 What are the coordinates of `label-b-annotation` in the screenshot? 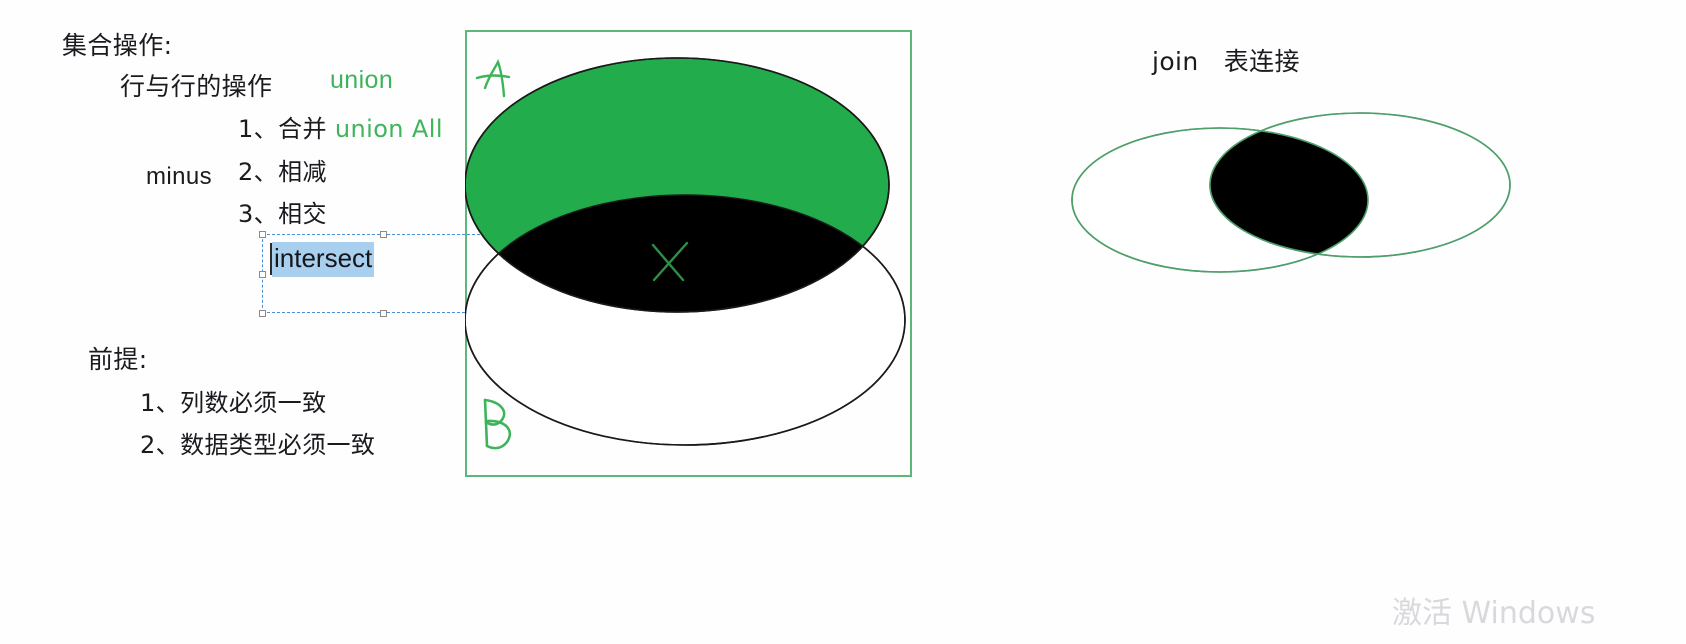 It's located at (497, 424).